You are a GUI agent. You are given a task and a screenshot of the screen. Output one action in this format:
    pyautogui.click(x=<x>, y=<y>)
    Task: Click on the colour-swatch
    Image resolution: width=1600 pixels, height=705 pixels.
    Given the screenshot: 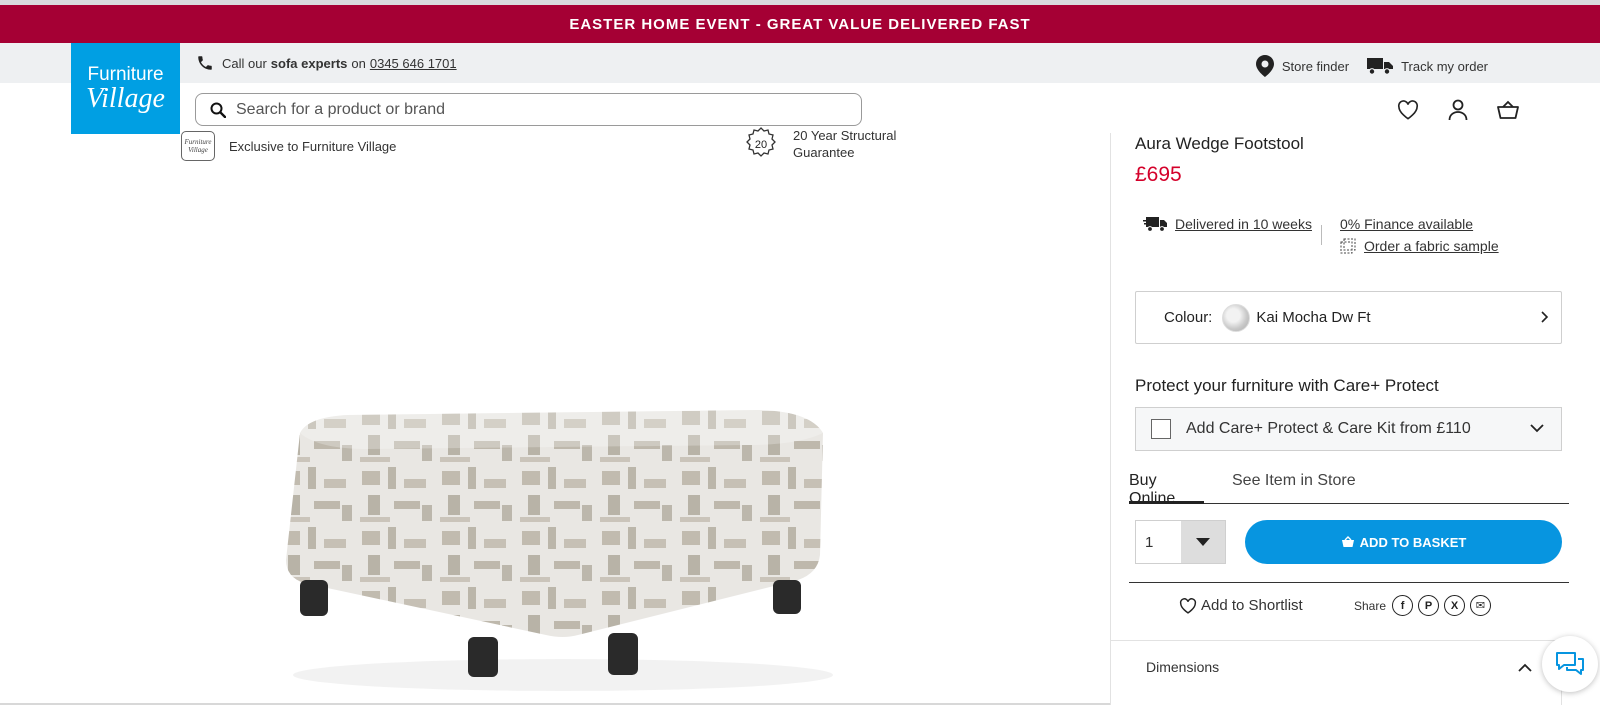 What is the action you would take?
    pyautogui.click(x=1236, y=317)
    